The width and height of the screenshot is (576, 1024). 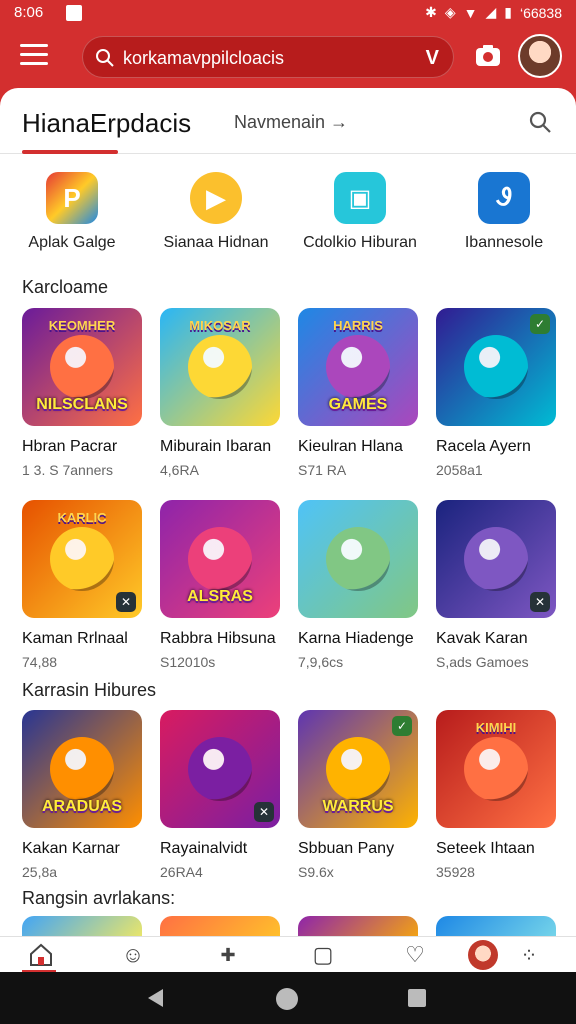 I want to click on game-name: Kakan Karnar, so click(x=71, y=848).